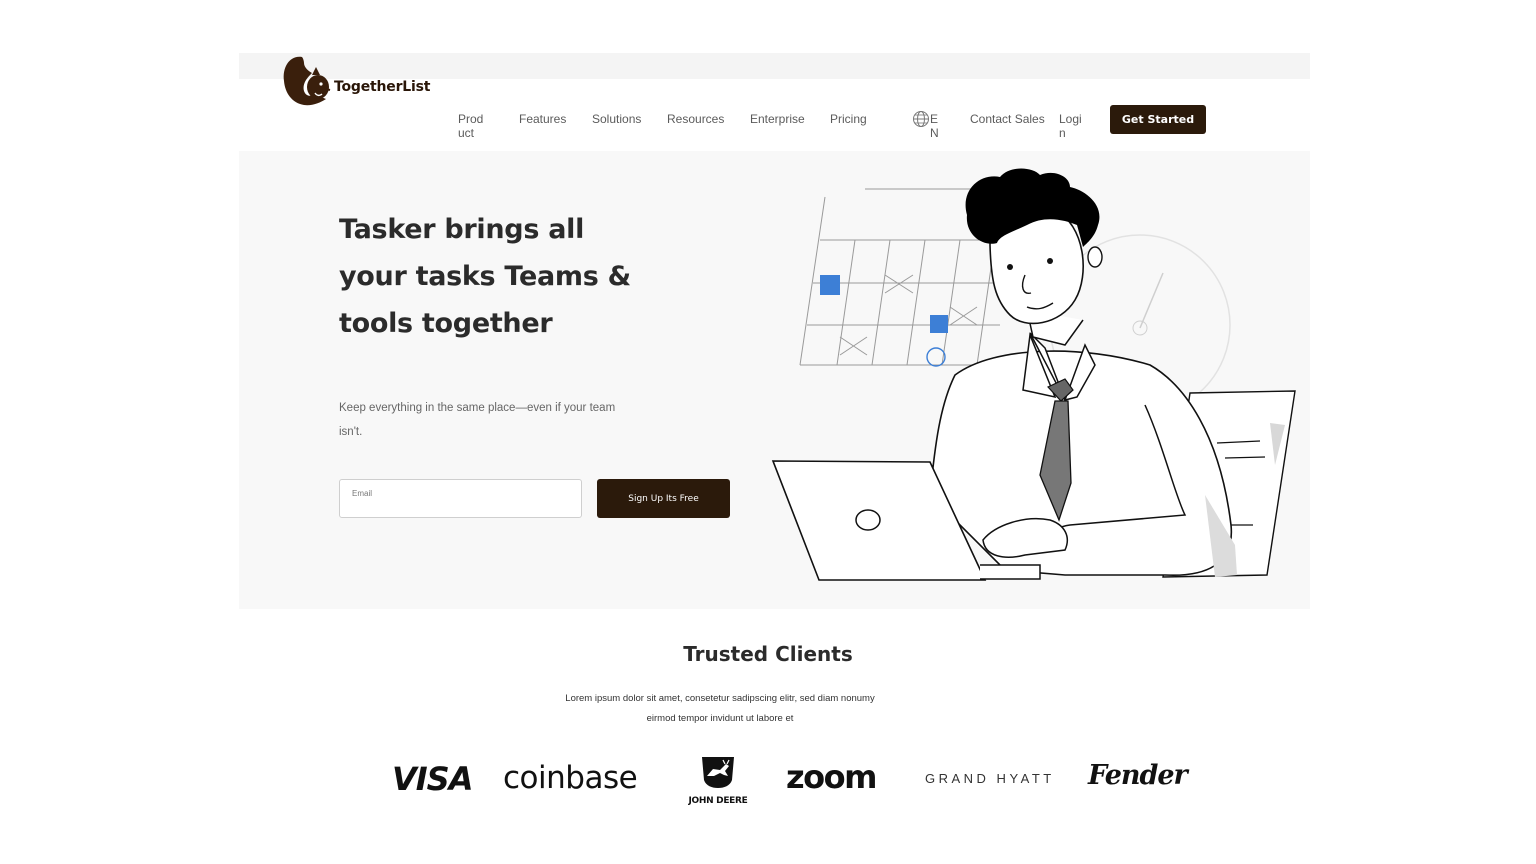 This screenshot has height=864, width=1536. Describe the element at coordinates (1158, 119) in the screenshot. I see `get-started-button: Get Started` at that location.